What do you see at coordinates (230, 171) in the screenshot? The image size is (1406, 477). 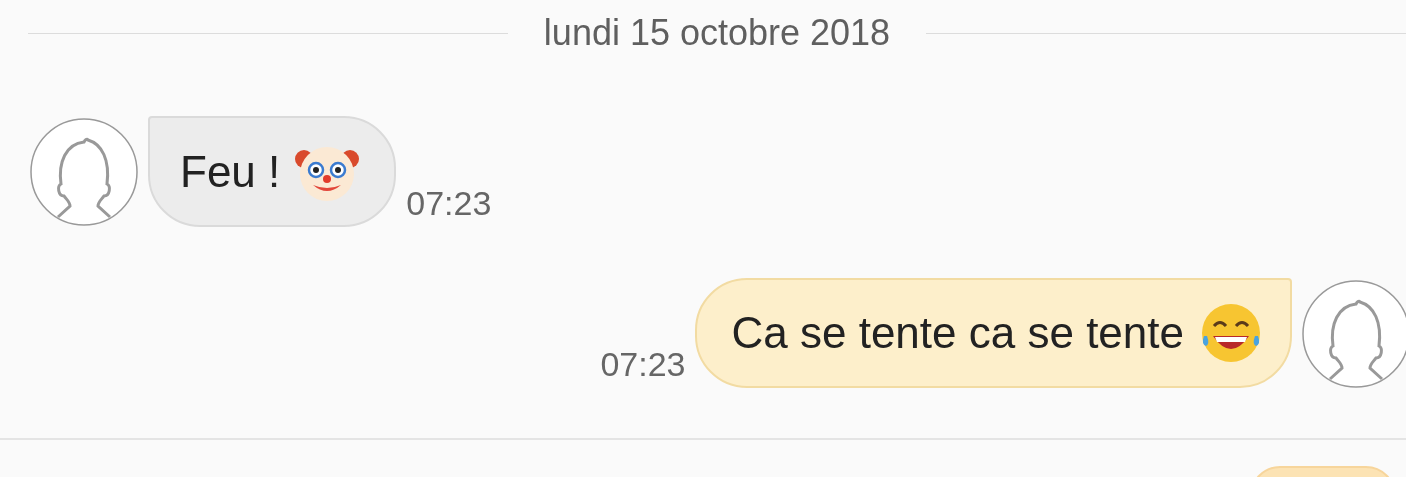 I see `message-text: Feu !` at bounding box center [230, 171].